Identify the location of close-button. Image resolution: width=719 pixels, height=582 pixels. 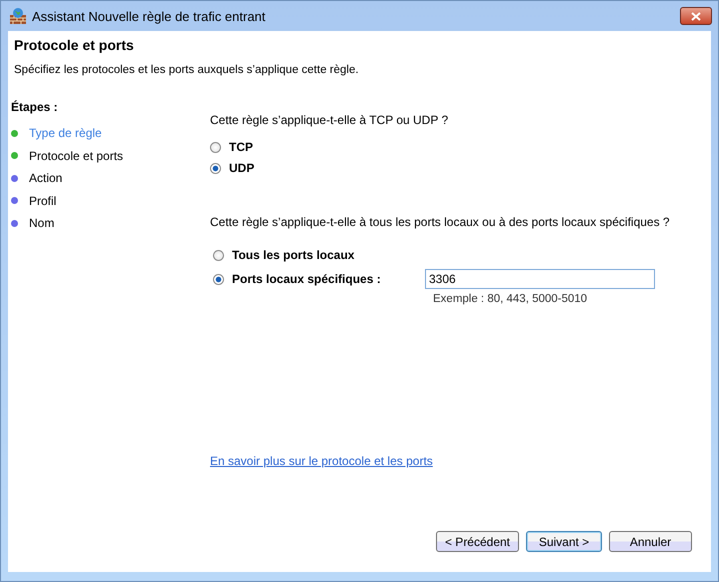
(696, 16).